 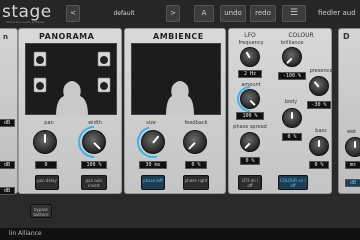 What do you see at coordinates (319, 165) in the screenshot?
I see `bass-value: 0 %` at bounding box center [319, 165].